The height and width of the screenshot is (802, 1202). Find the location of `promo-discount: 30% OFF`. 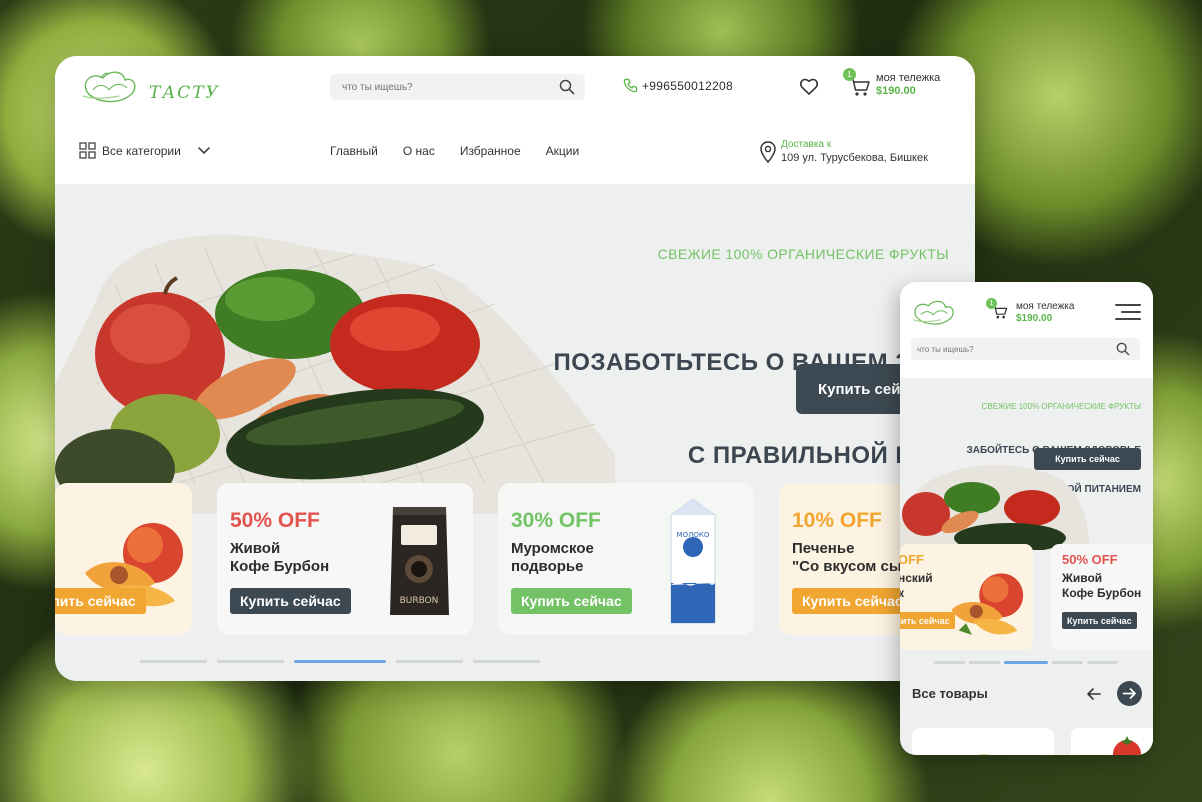

promo-discount: 30% OFF is located at coordinates (556, 520).